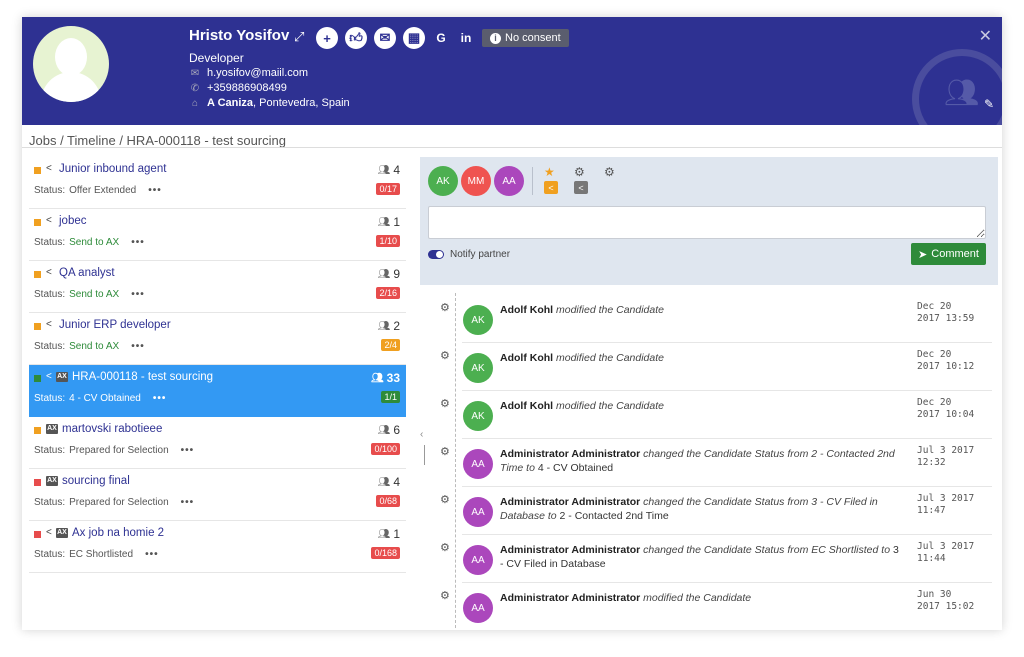  I want to click on date-line: 11:47, so click(931, 510).